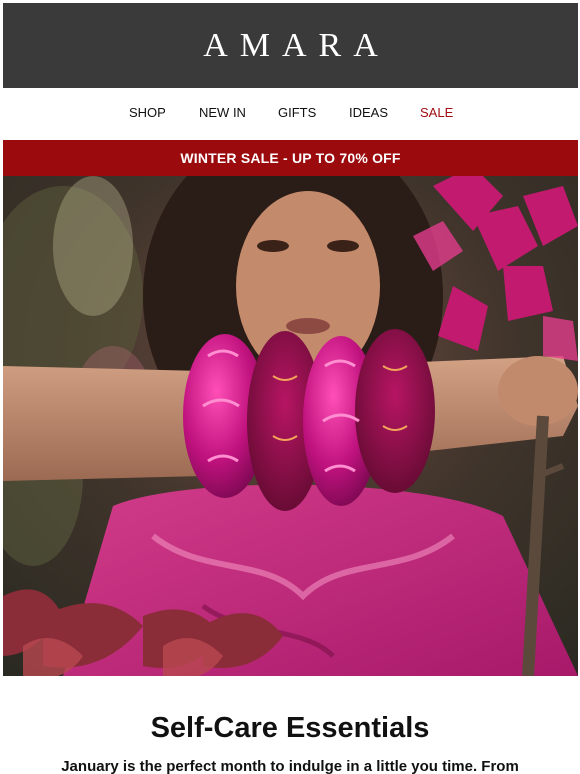 This screenshot has height=774, width=580. I want to click on sale-banner-text: WINTER SALE - UP TO 70% OFF, so click(290, 158).